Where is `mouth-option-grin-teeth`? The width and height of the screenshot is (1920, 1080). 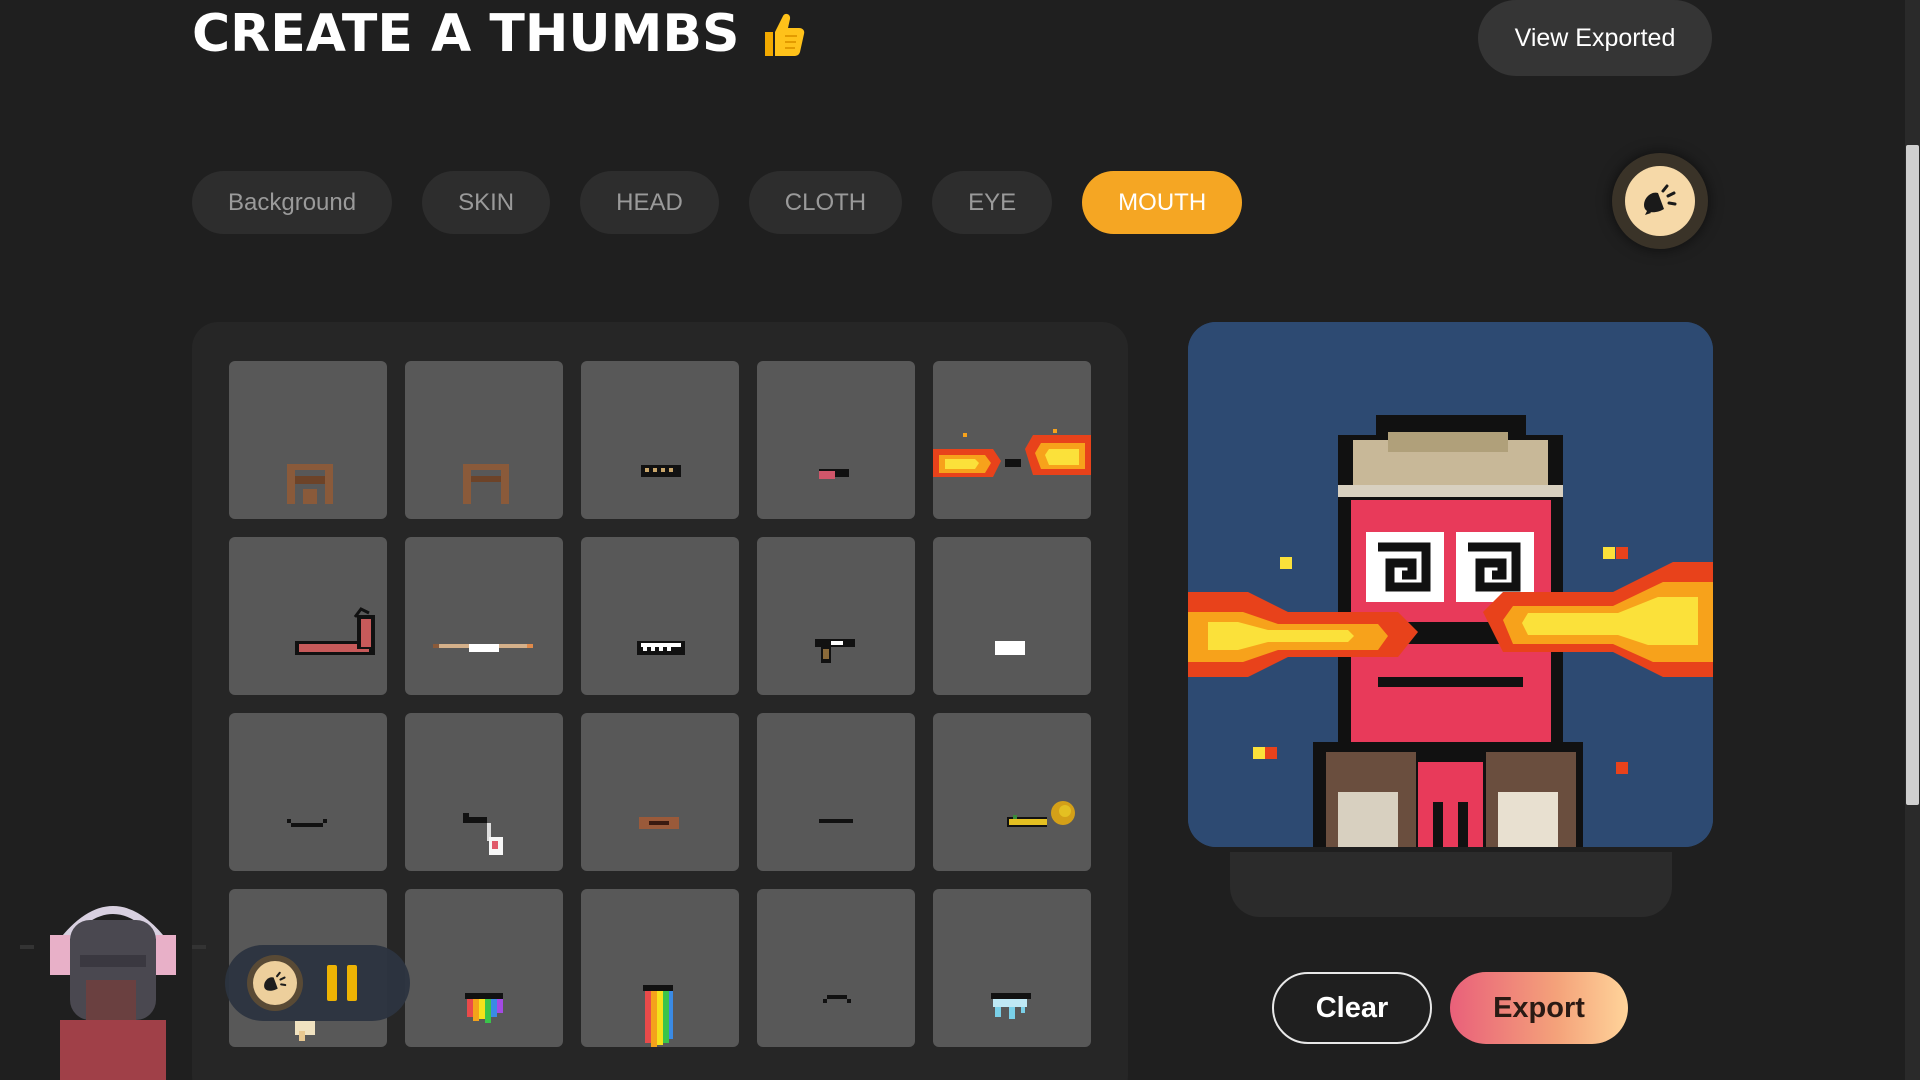
mouth-option-grin-teeth is located at coordinates (660, 616).